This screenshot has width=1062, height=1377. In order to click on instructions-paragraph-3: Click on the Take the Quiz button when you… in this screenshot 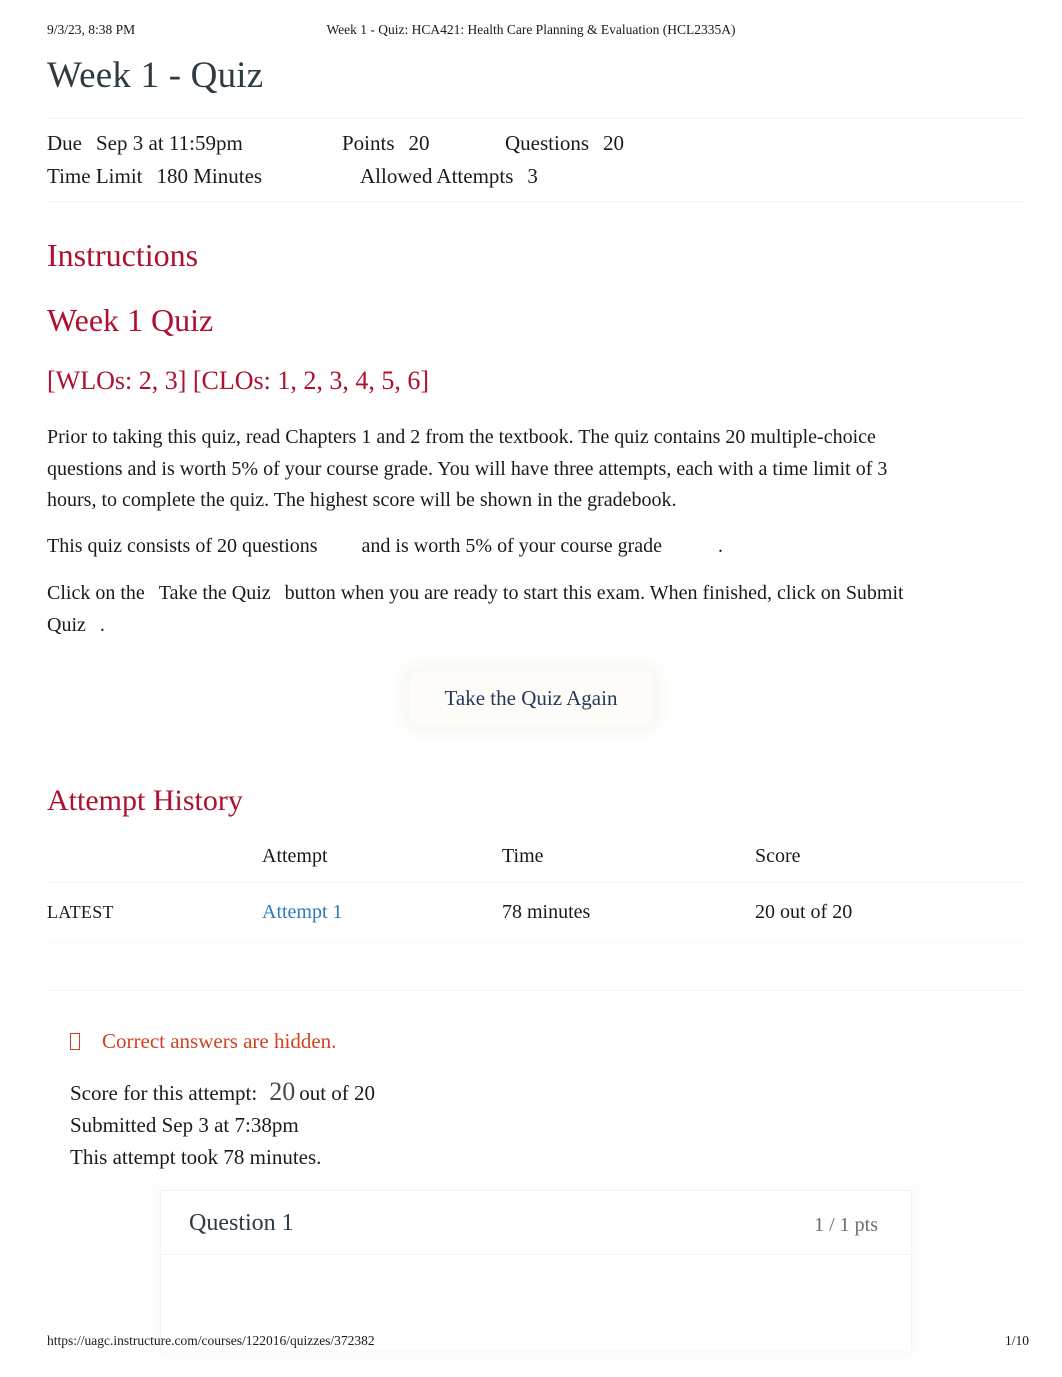, I will do `click(497, 609)`.